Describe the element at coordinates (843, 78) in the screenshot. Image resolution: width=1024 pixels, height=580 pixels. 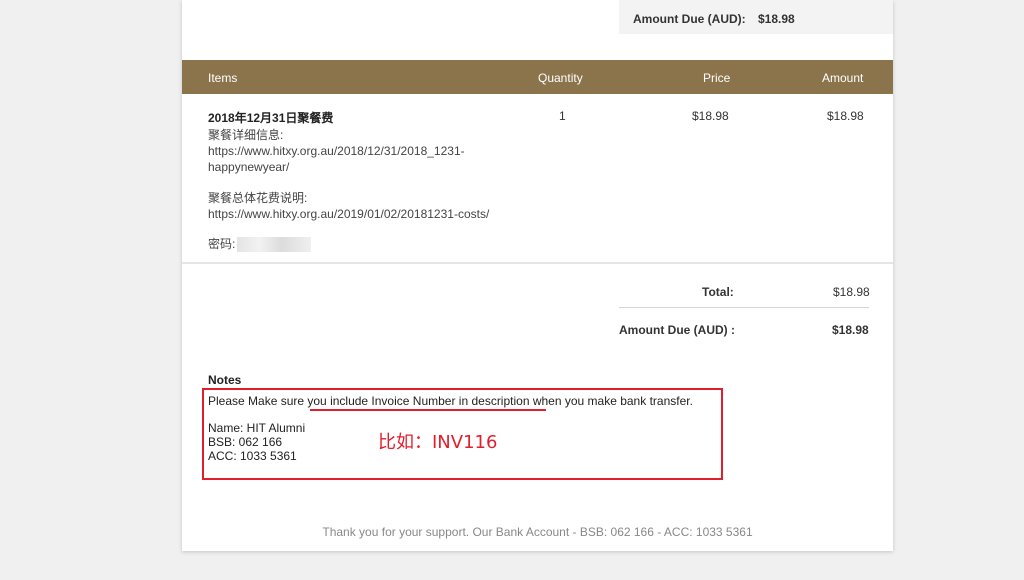
I see `column-header-amount: Amount` at that location.